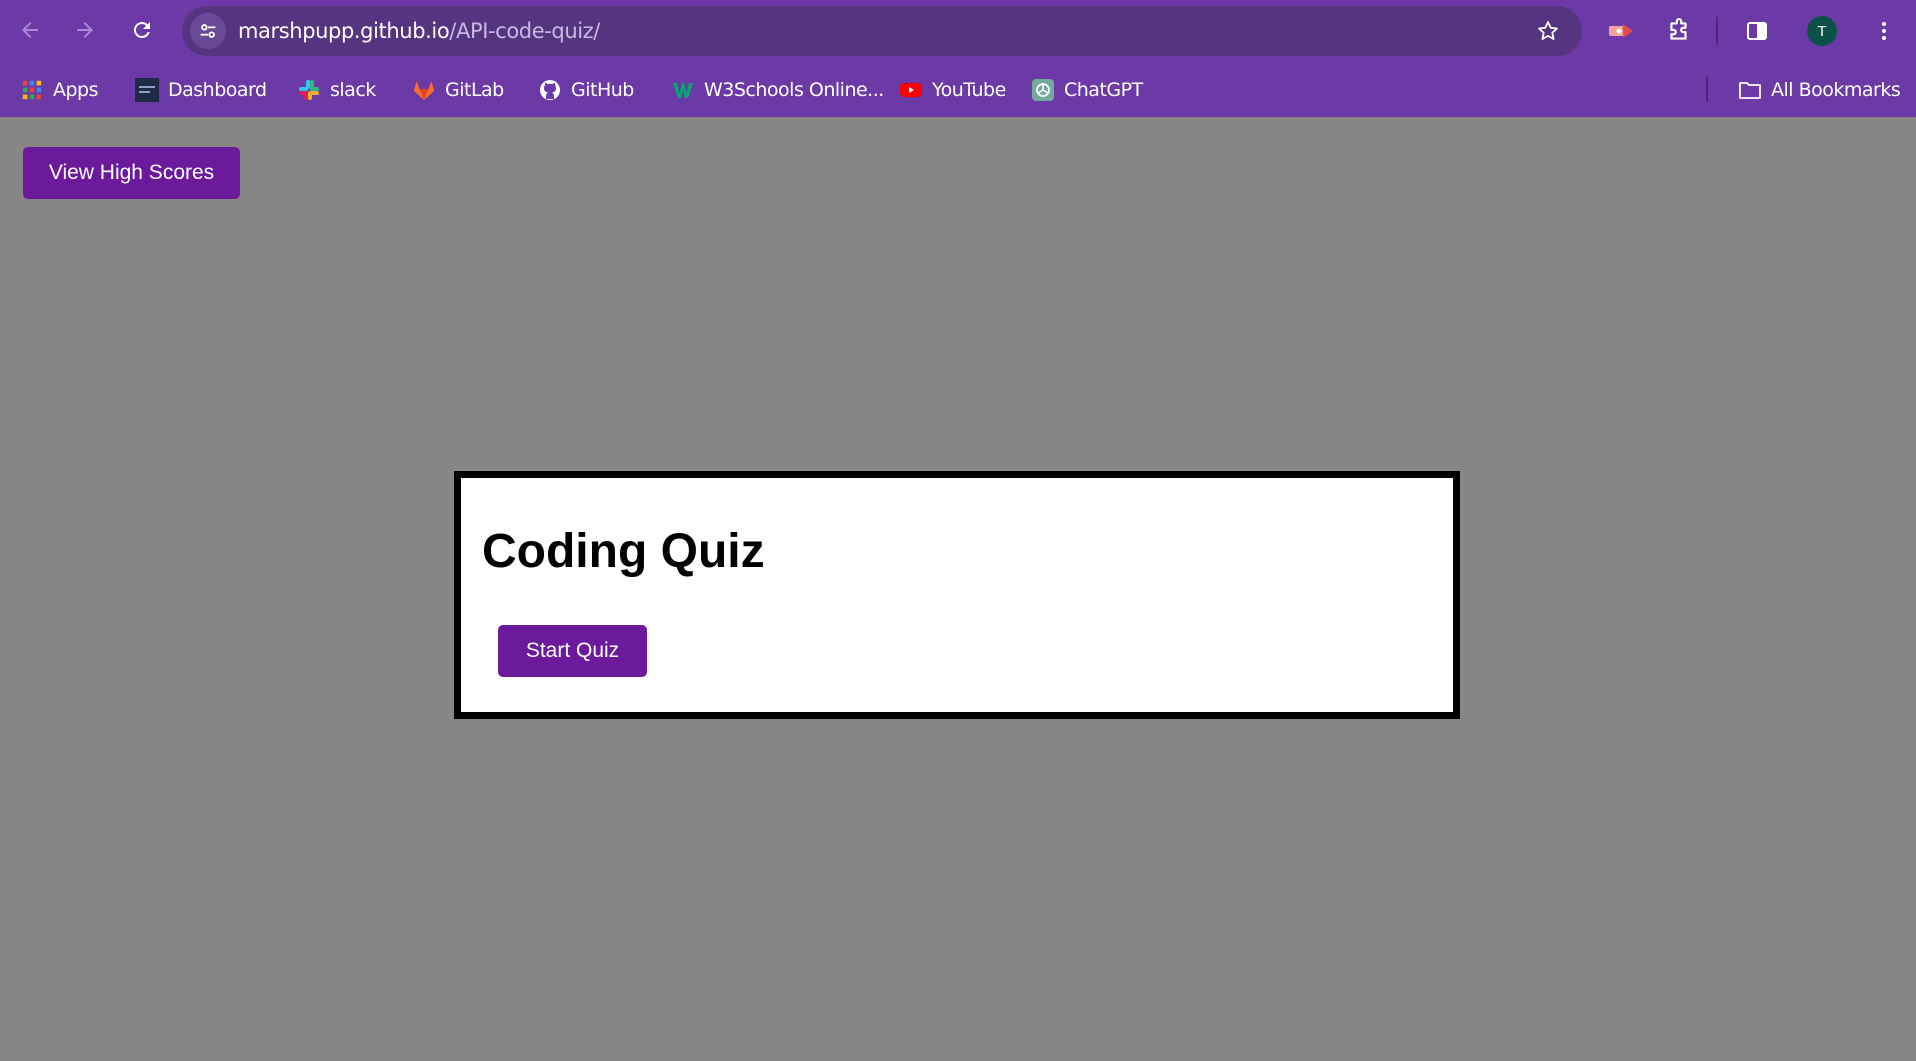 The image size is (1916, 1061). Describe the element at coordinates (969, 90) in the screenshot. I see `bookmark-label: YouTube` at that location.